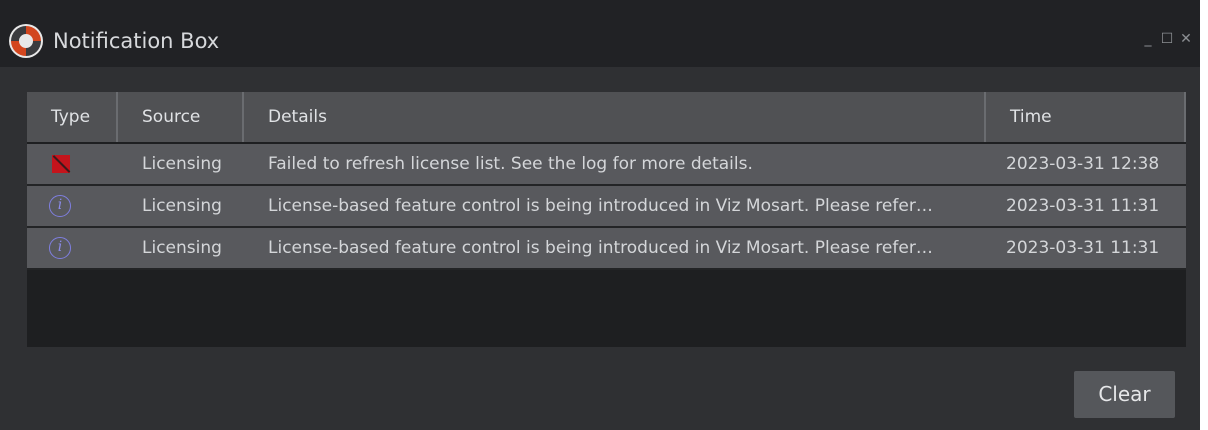 The height and width of the screenshot is (430, 1208). What do you see at coordinates (26, 41) in the screenshot?
I see `app-logo-icon` at bounding box center [26, 41].